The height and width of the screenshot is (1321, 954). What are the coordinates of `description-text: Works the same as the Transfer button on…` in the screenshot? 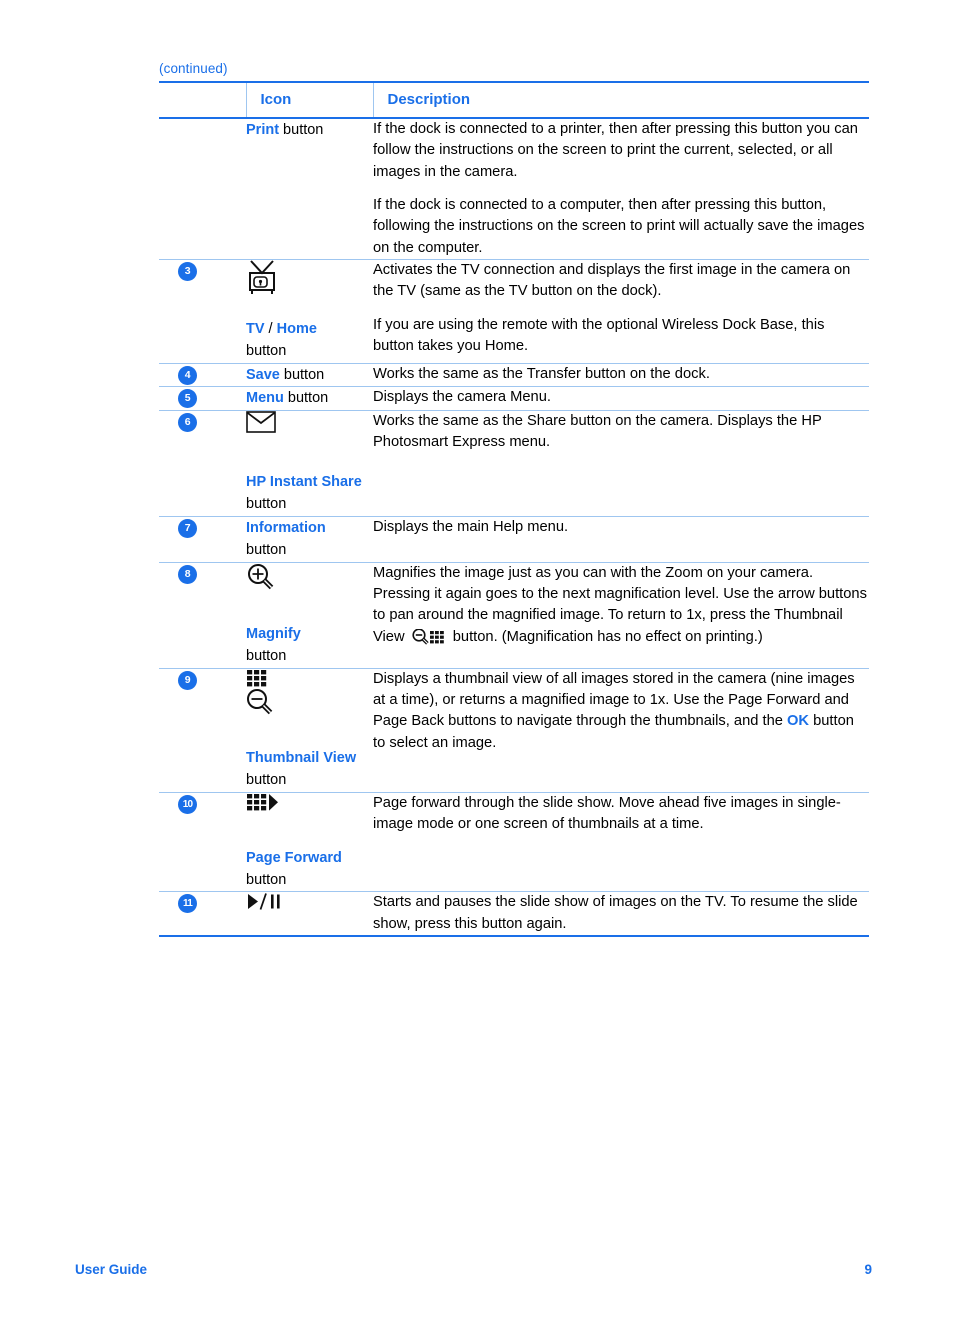 It's located at (621, 374).